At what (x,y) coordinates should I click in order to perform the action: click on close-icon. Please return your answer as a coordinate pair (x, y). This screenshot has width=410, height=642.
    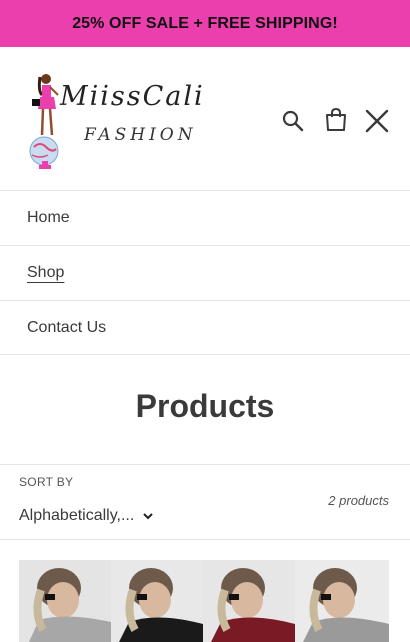
    Looking at the image, I should click on (377, 121).